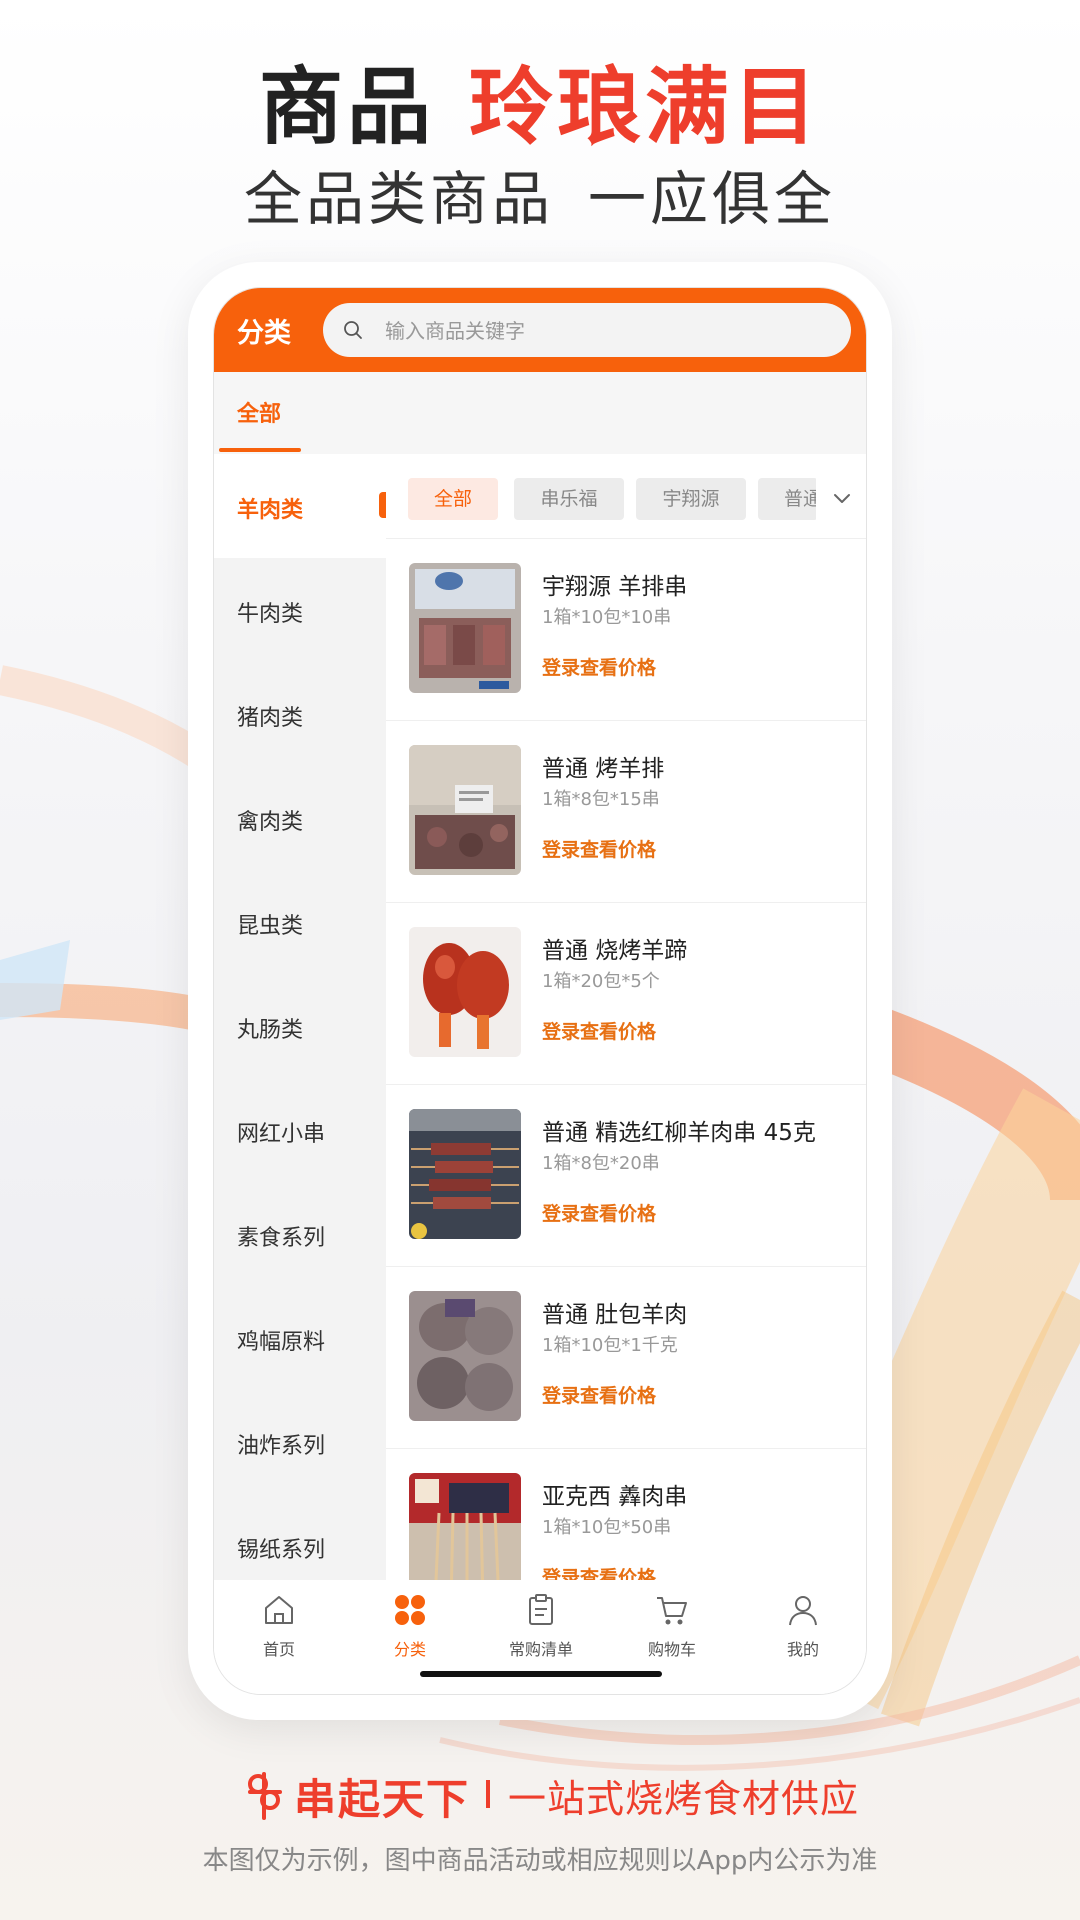 The height and width of the screenshot is (1920, 1080). I want to click on sidebar-item-label: 网红小串, so click(281, 1134).